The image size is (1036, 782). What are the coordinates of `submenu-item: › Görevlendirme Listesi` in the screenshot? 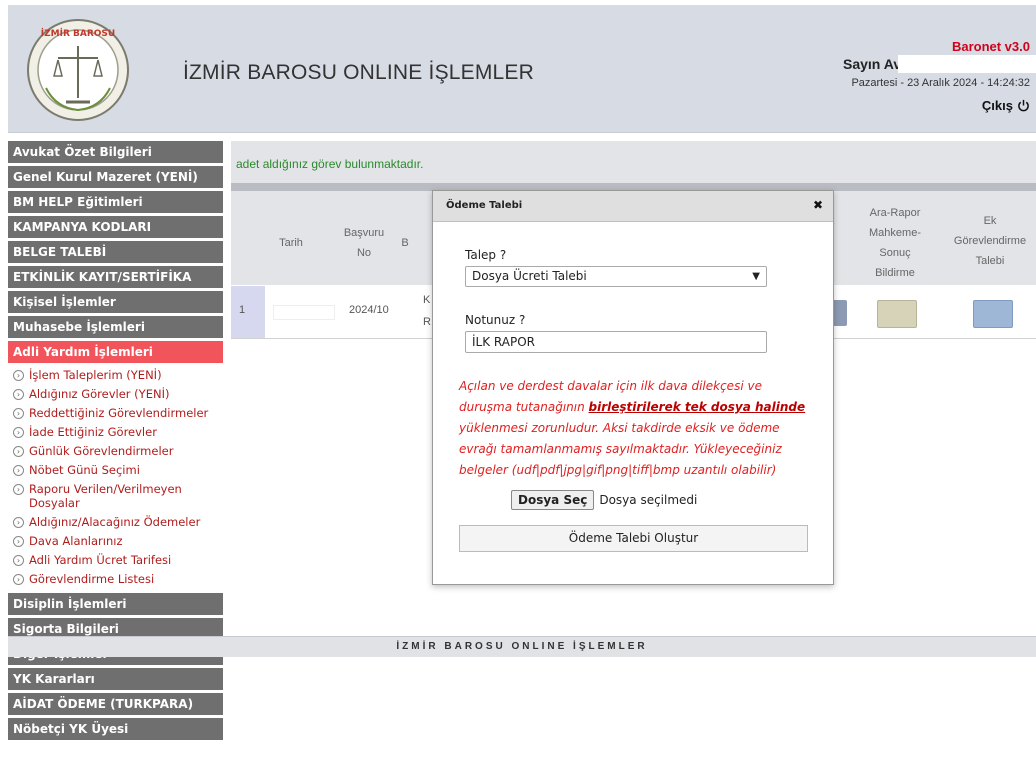 It's located at (115, 579).